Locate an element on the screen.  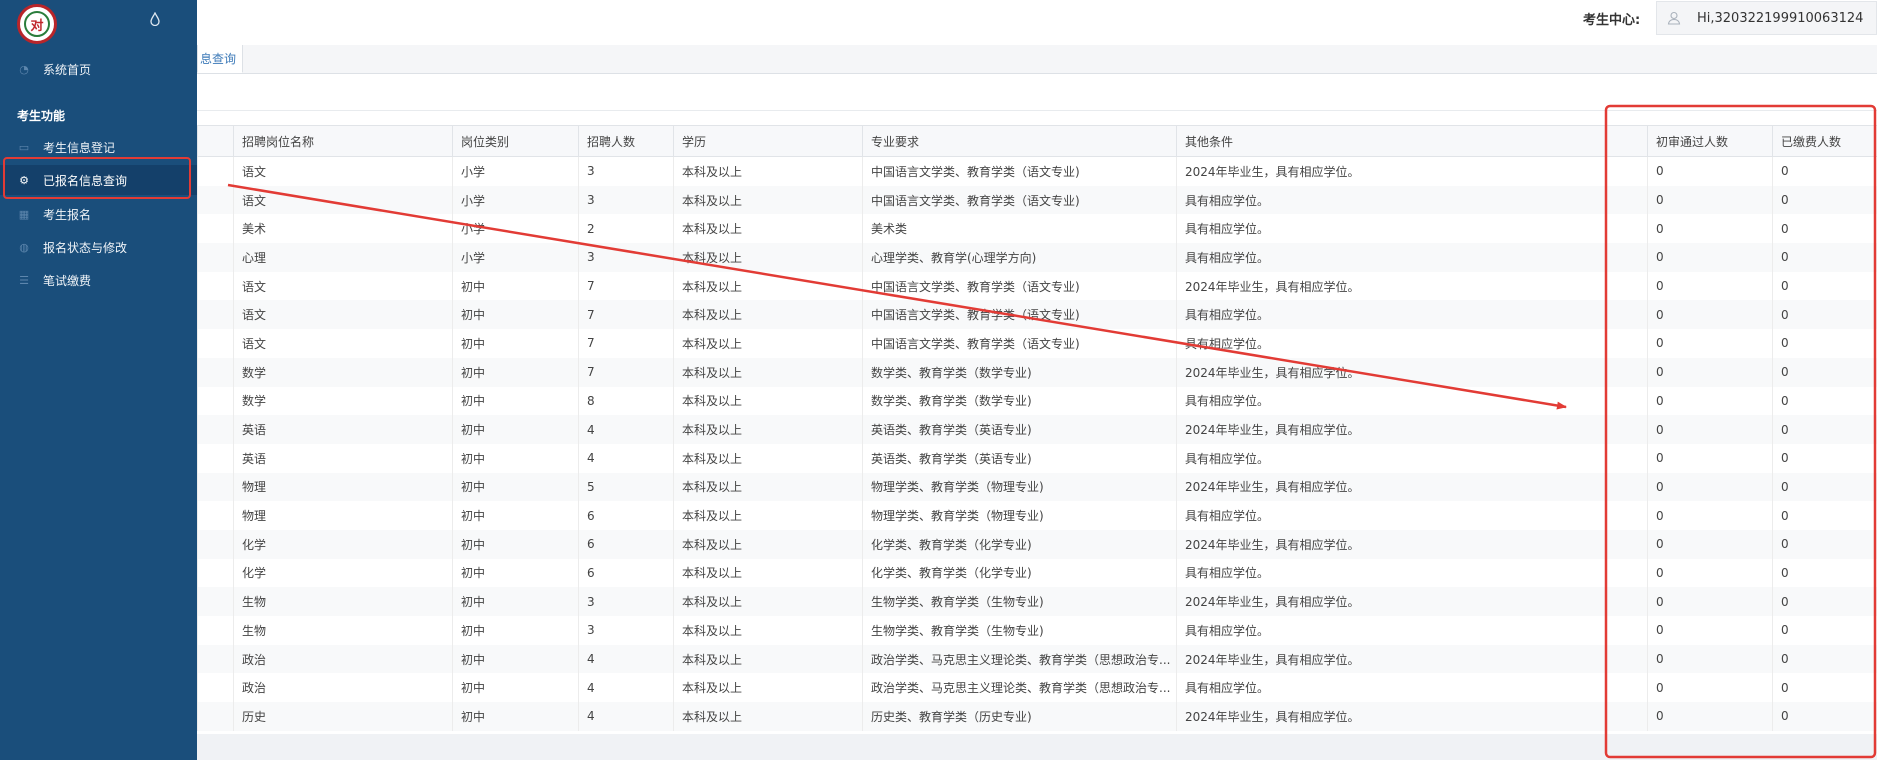
table-cell: 生物 is located at coordinates (343, 601).